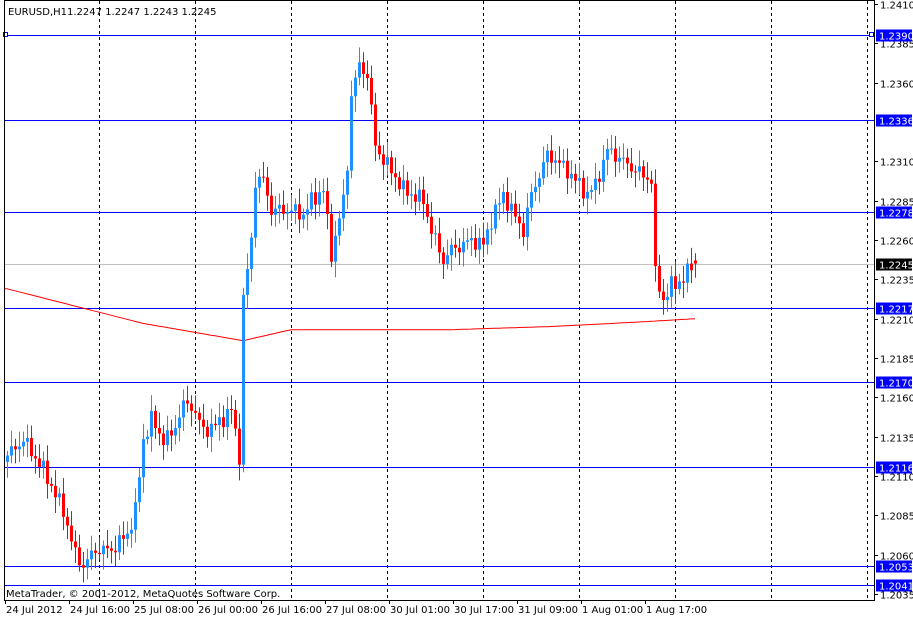  I want to click on level-price-label: 1.2053, so click(896, 568).